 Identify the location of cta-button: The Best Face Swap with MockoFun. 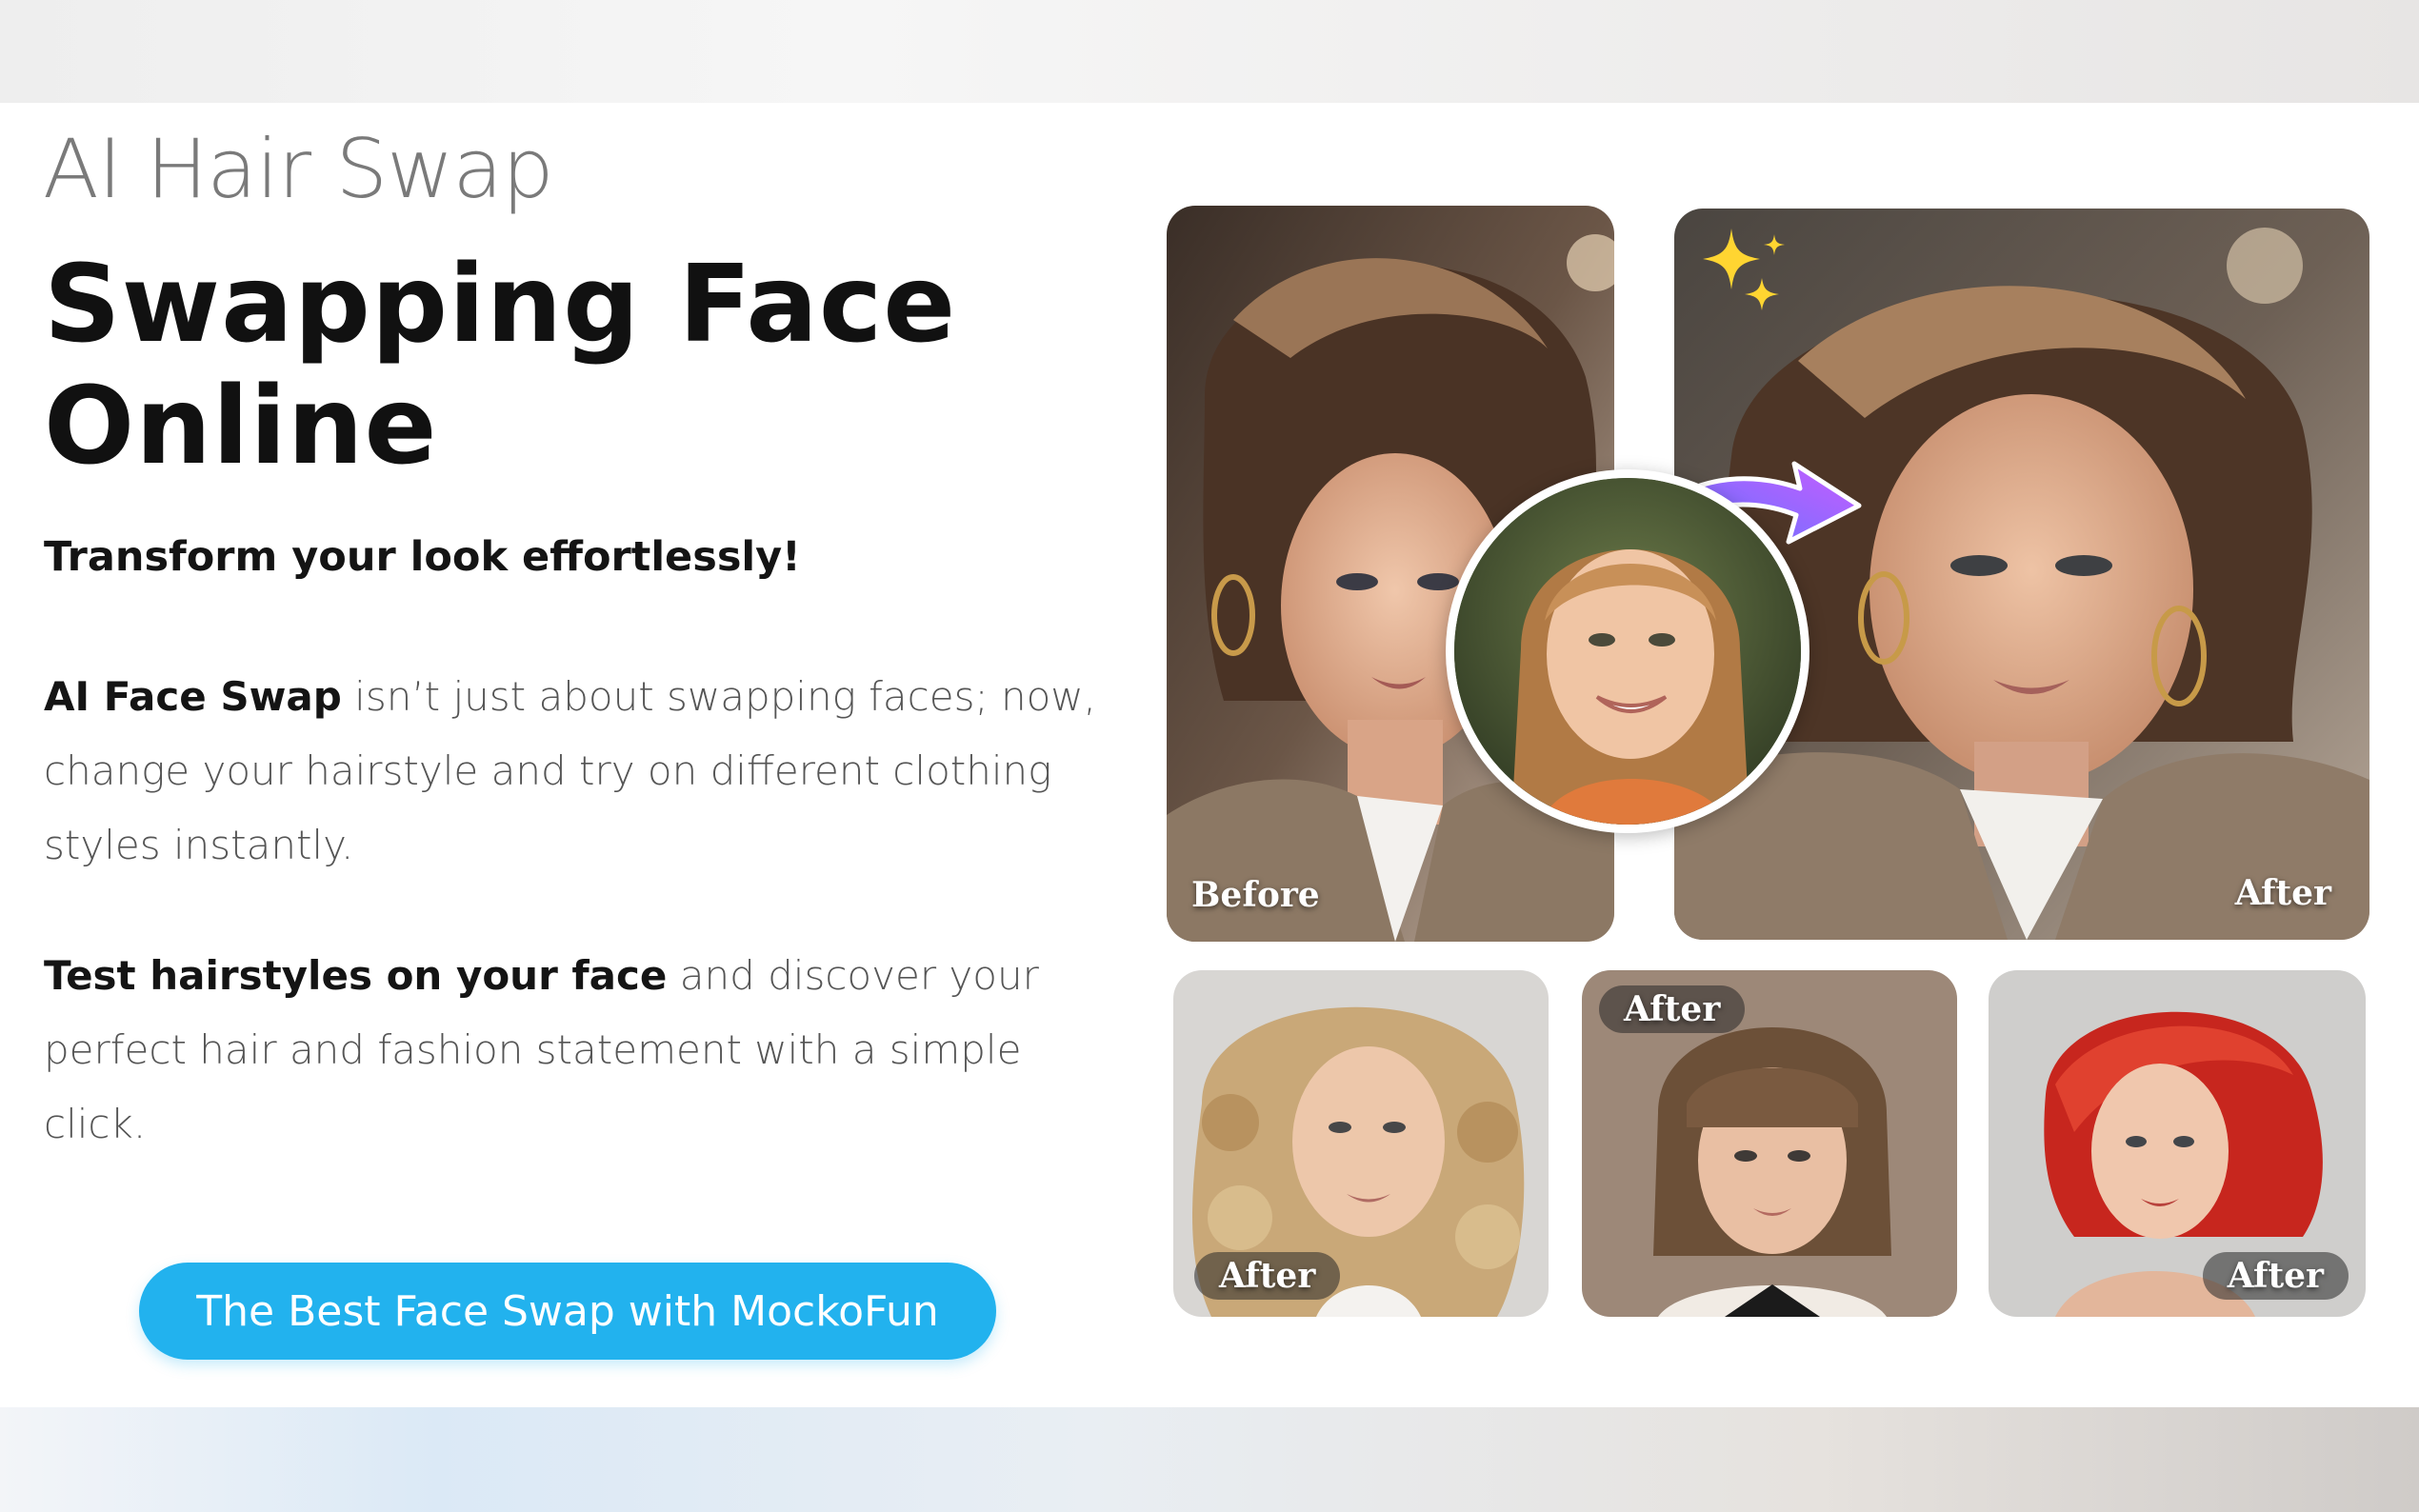
(567, 1311).